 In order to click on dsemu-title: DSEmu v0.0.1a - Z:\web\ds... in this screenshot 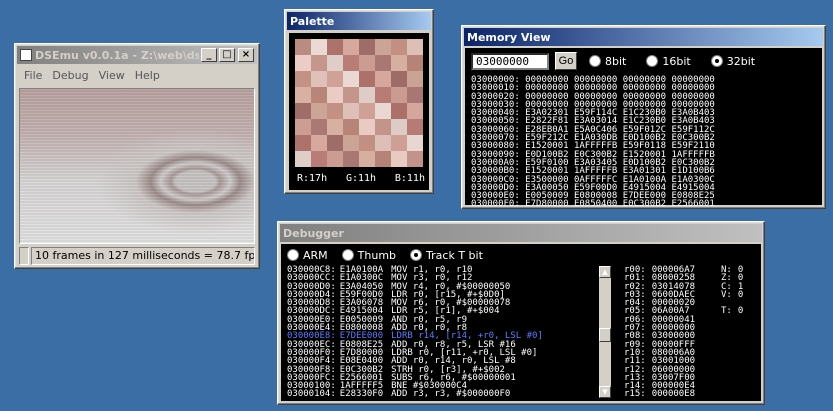, I will do `click(117, 55)`.